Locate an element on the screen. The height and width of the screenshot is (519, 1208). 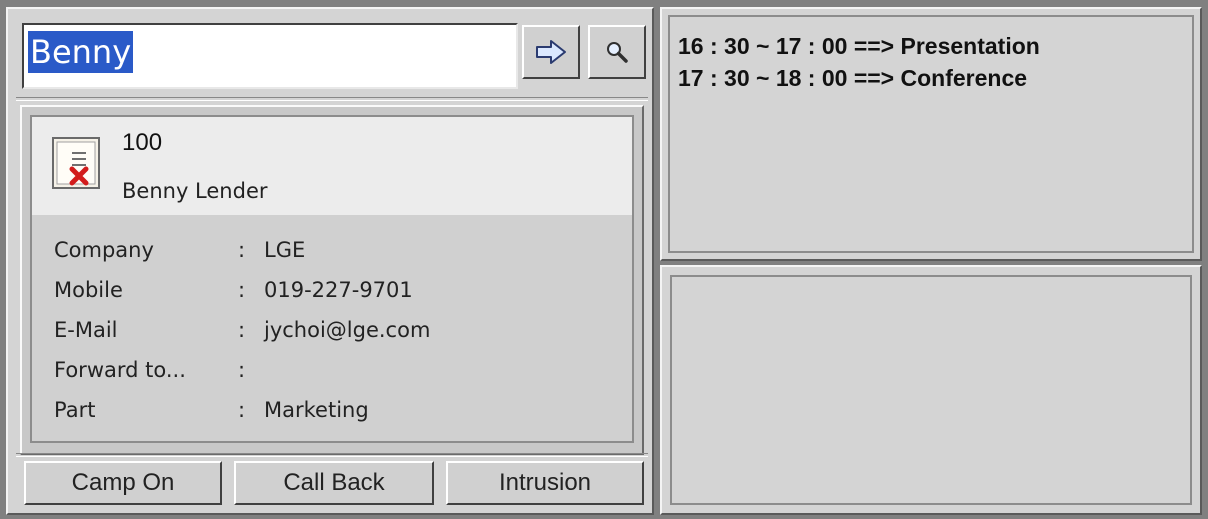
arrow-right-icon is located at coordinates (551, 52).